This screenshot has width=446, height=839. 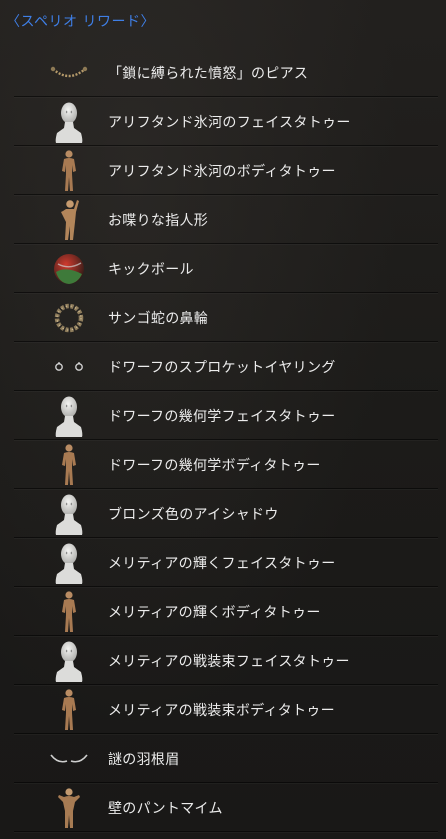 What do you see at coordinates (223, 268) in the screenshot?
I see `reward-item: キックボール` at bounding box center [223, 268].